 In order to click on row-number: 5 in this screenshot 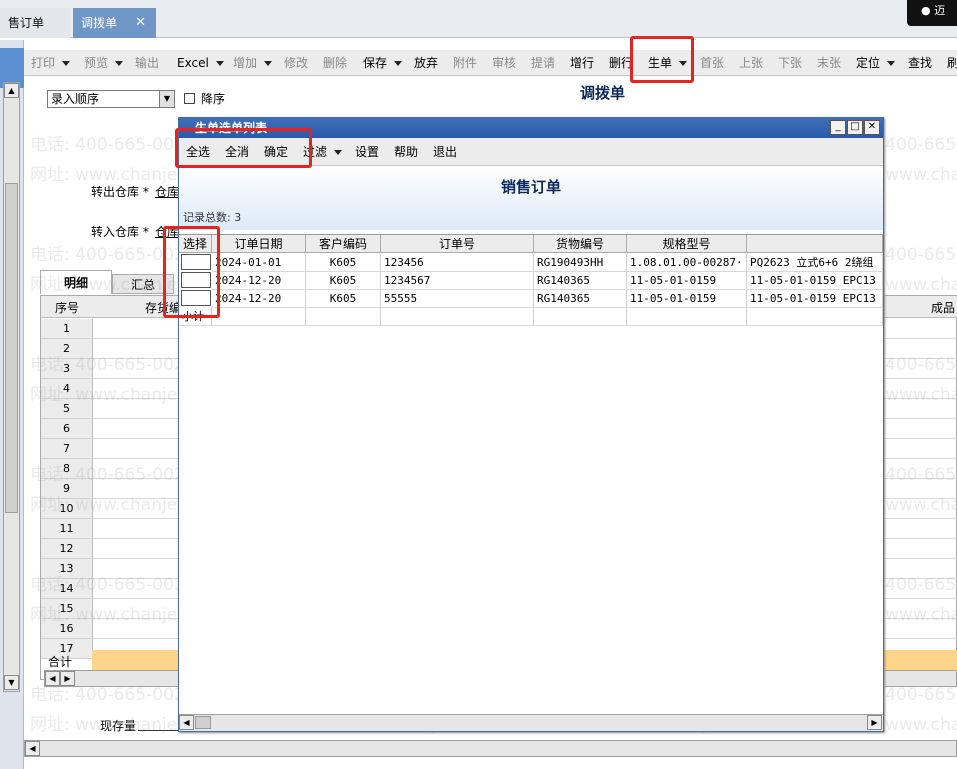, I will do `click(67, 409)`.